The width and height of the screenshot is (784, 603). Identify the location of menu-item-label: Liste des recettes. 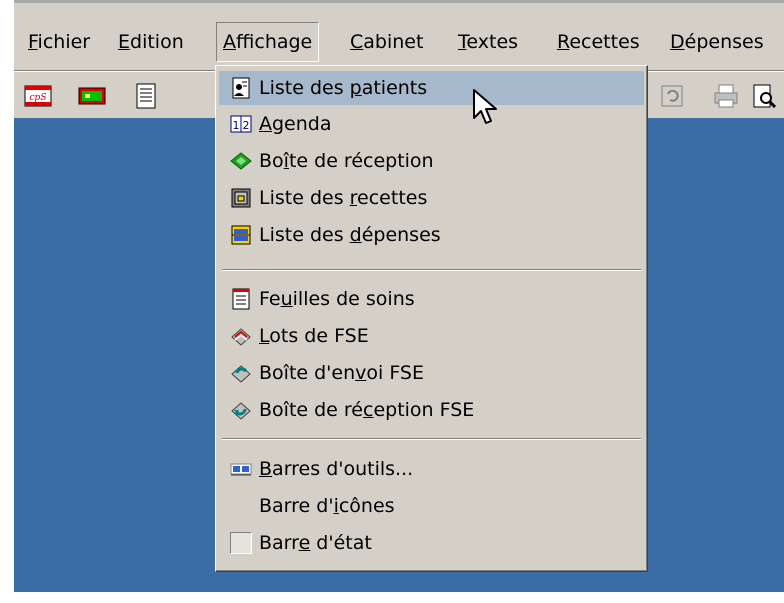
(343, 198).